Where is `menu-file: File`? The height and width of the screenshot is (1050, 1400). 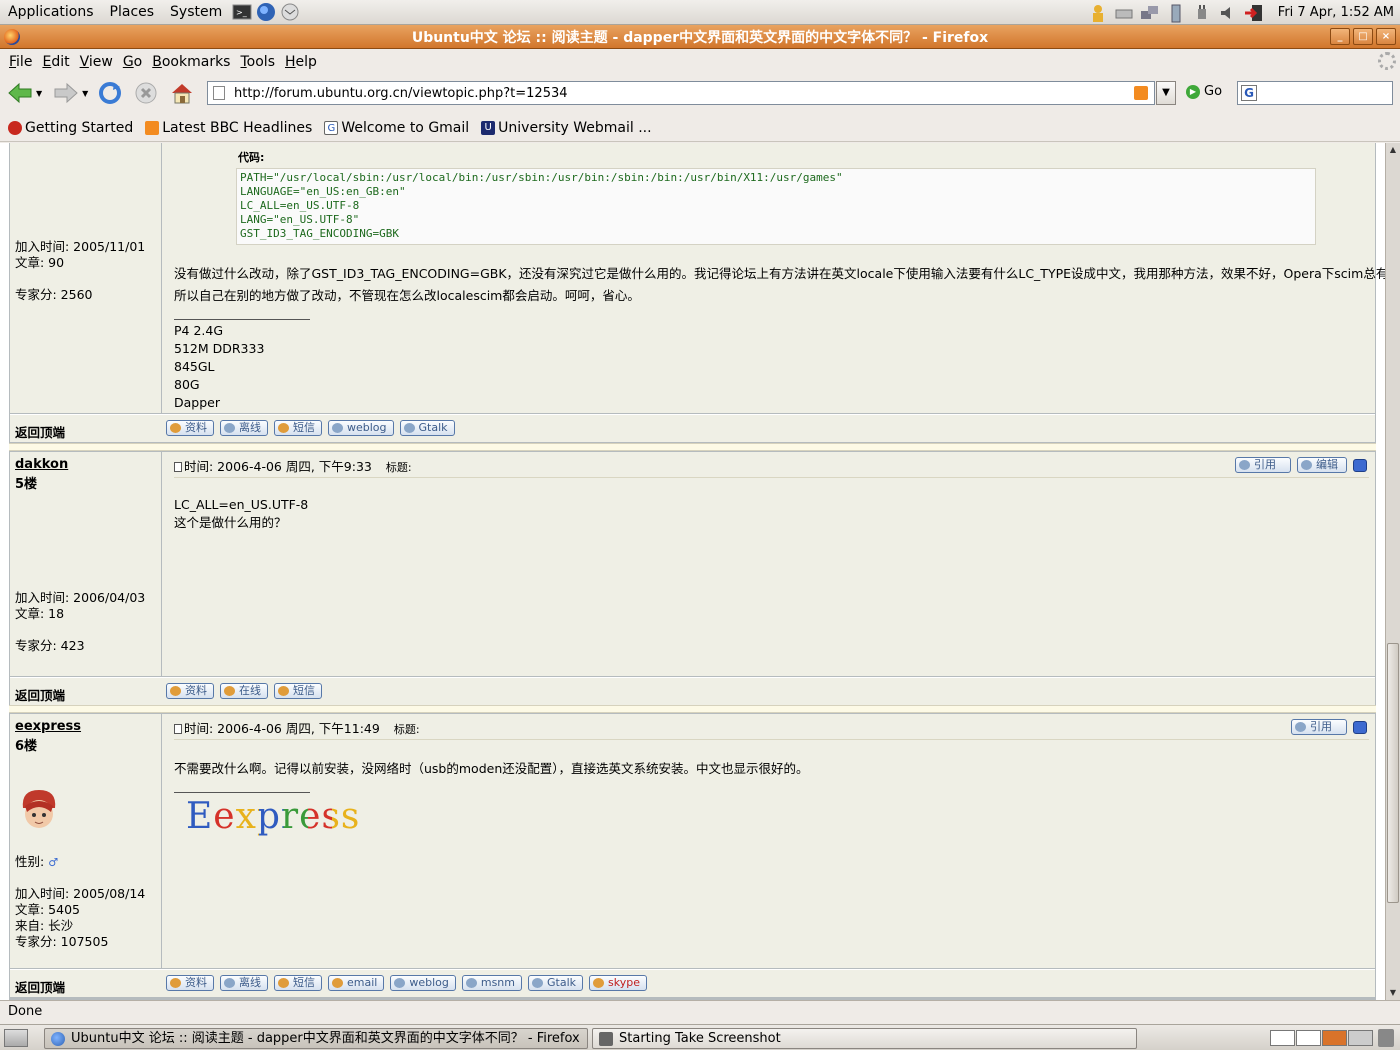
menu-file: File is located at coordinates (20, 62).